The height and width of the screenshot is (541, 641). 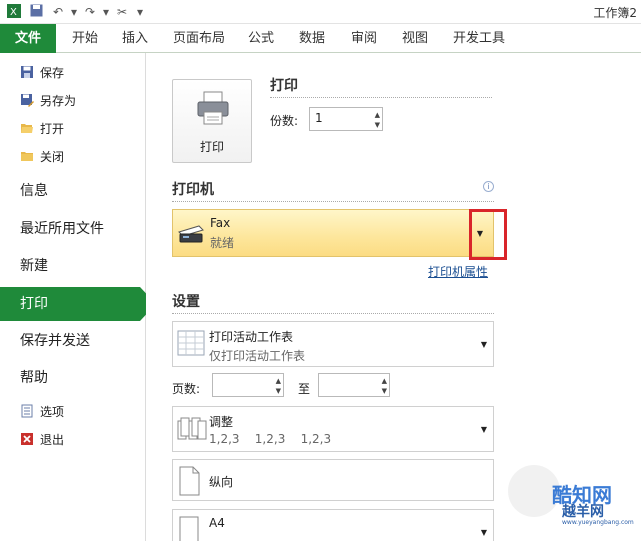 I want to click on collate-icon, so click(x=192, y=431).